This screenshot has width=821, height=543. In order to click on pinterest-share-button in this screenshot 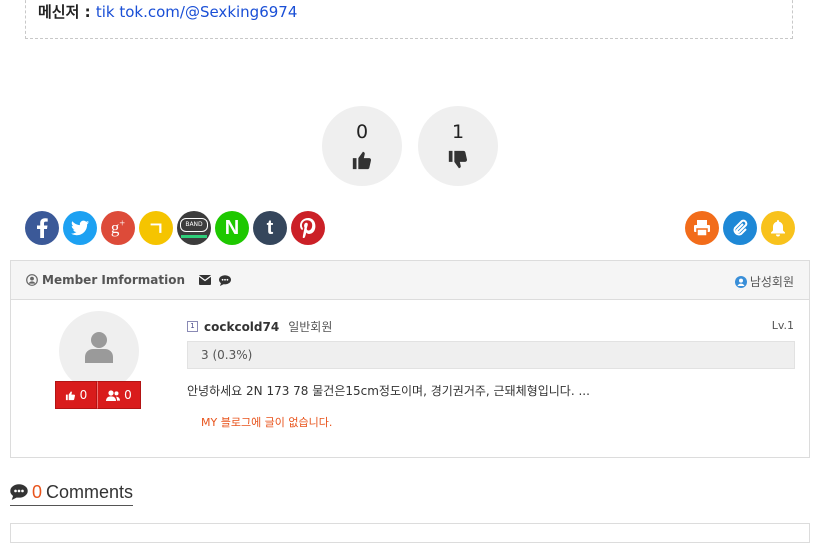, I will do `click(308, 228)`.